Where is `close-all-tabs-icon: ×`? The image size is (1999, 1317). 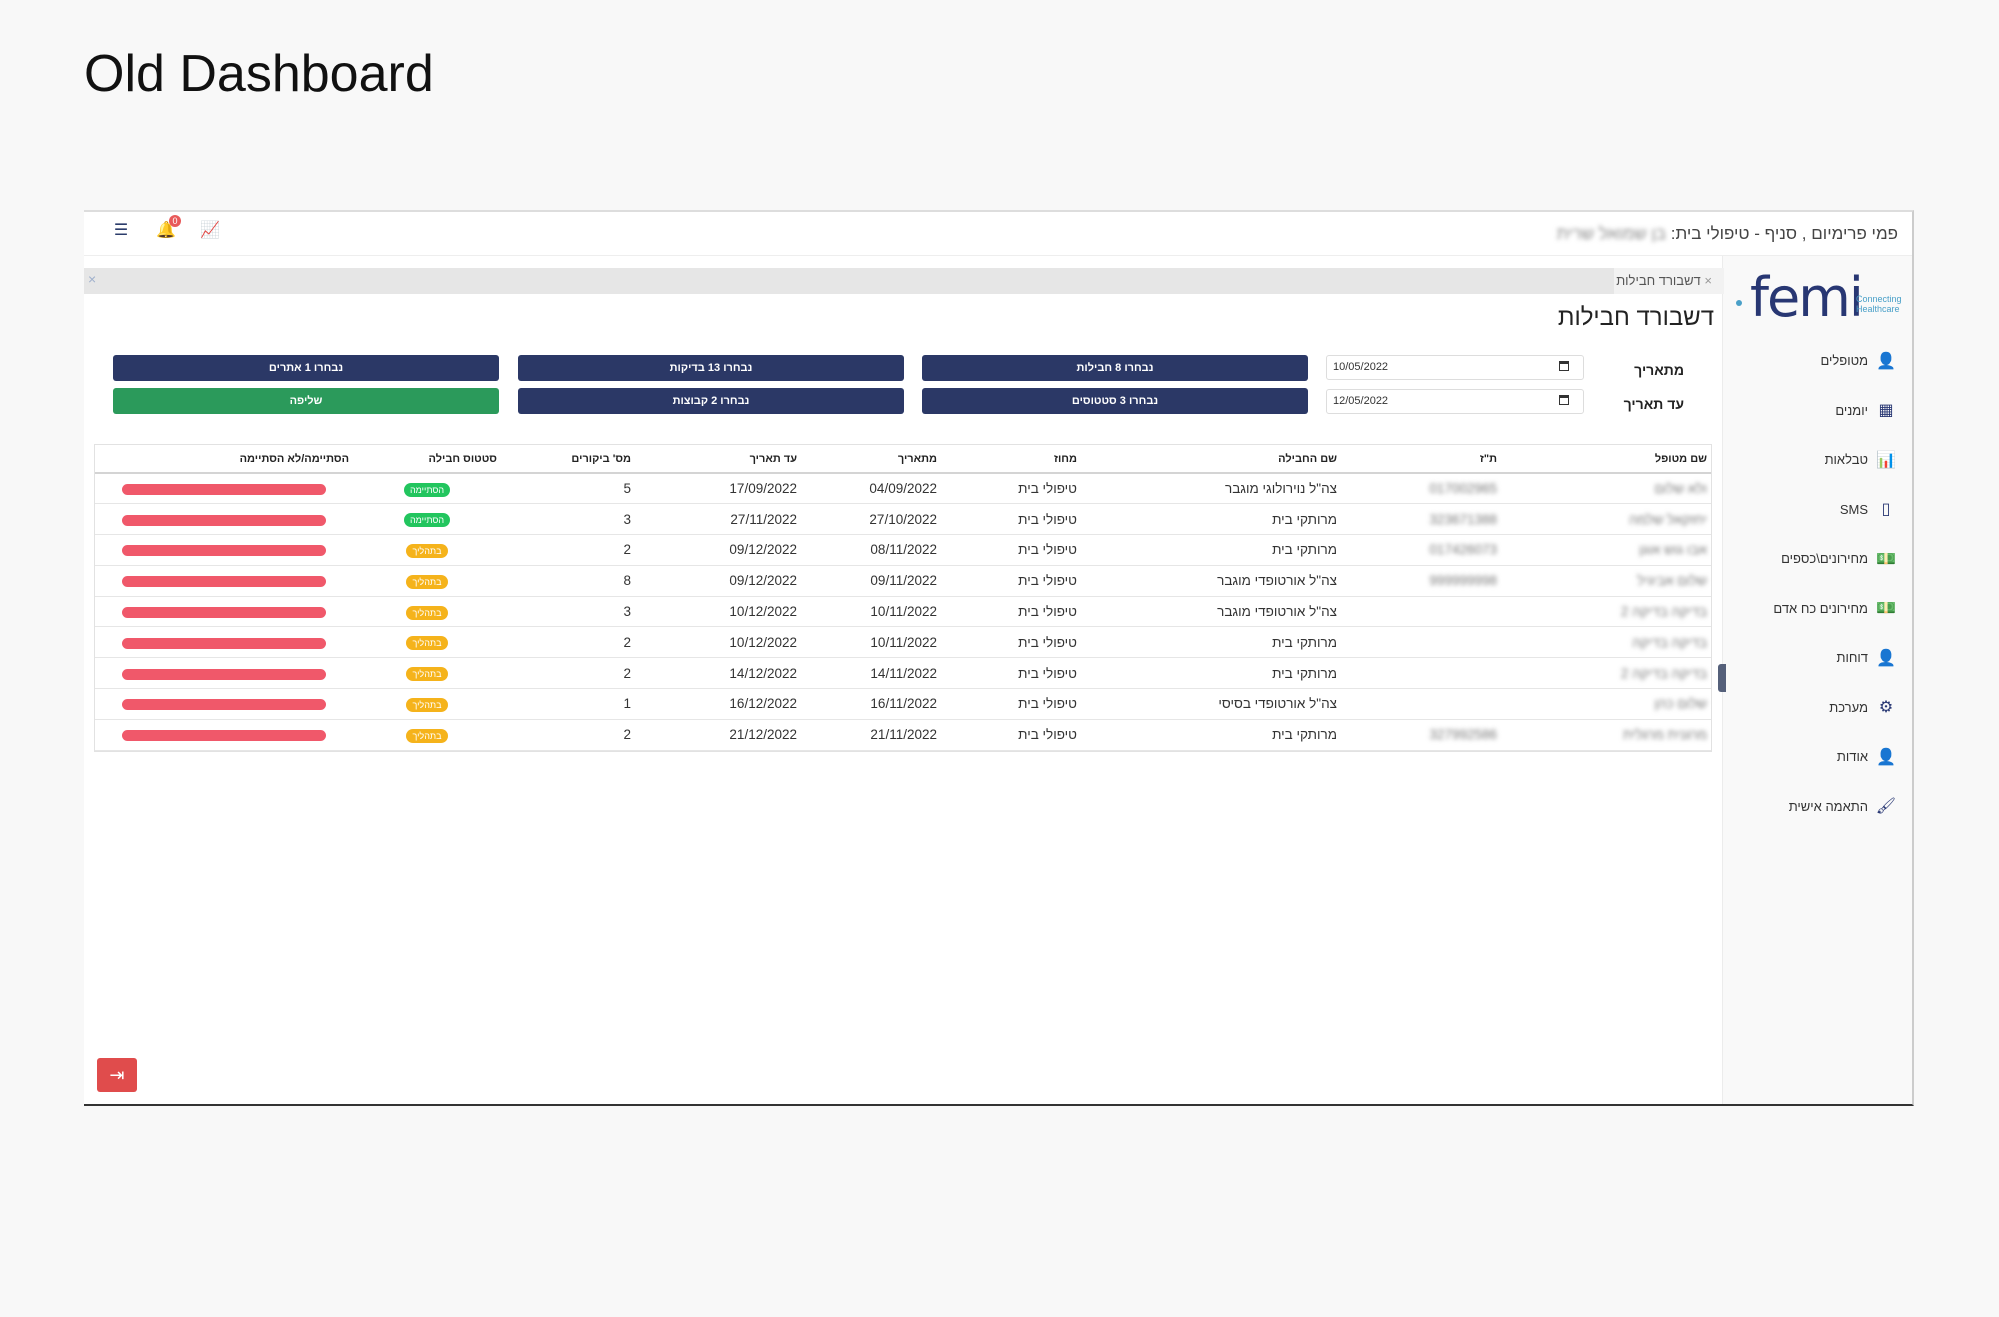 close-all-tabs-icon: × is located at coordinates (92, 279).